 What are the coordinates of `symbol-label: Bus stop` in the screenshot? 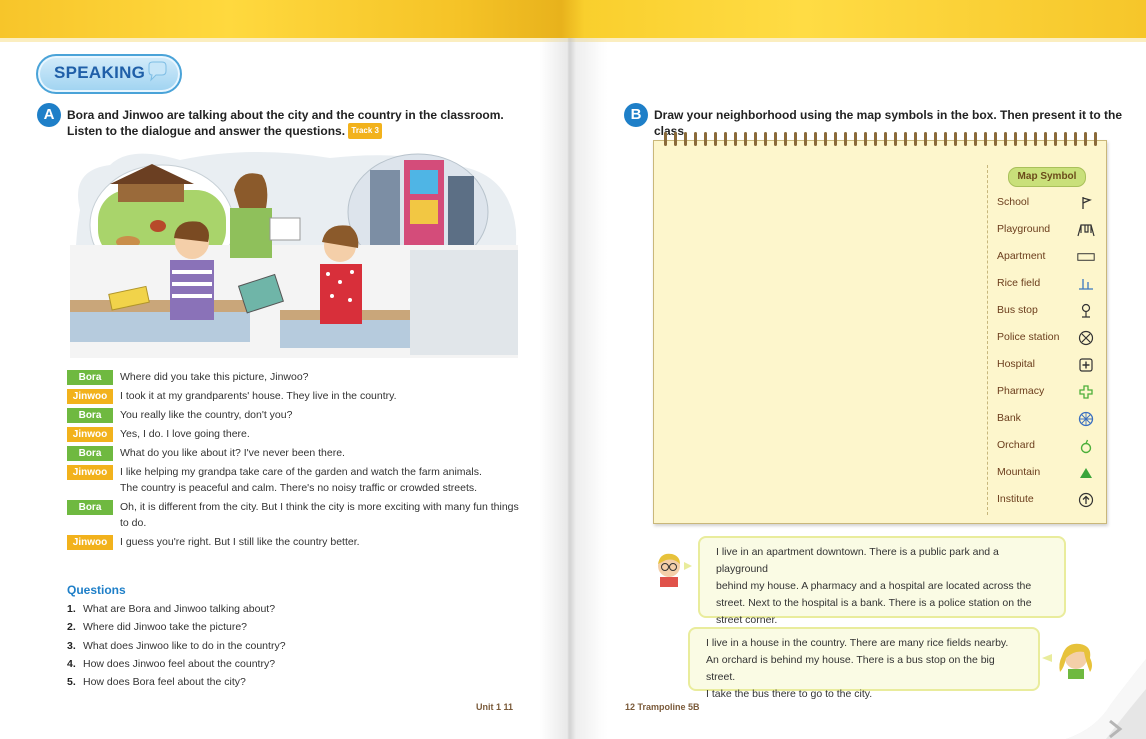 It's located at (1017, 310).